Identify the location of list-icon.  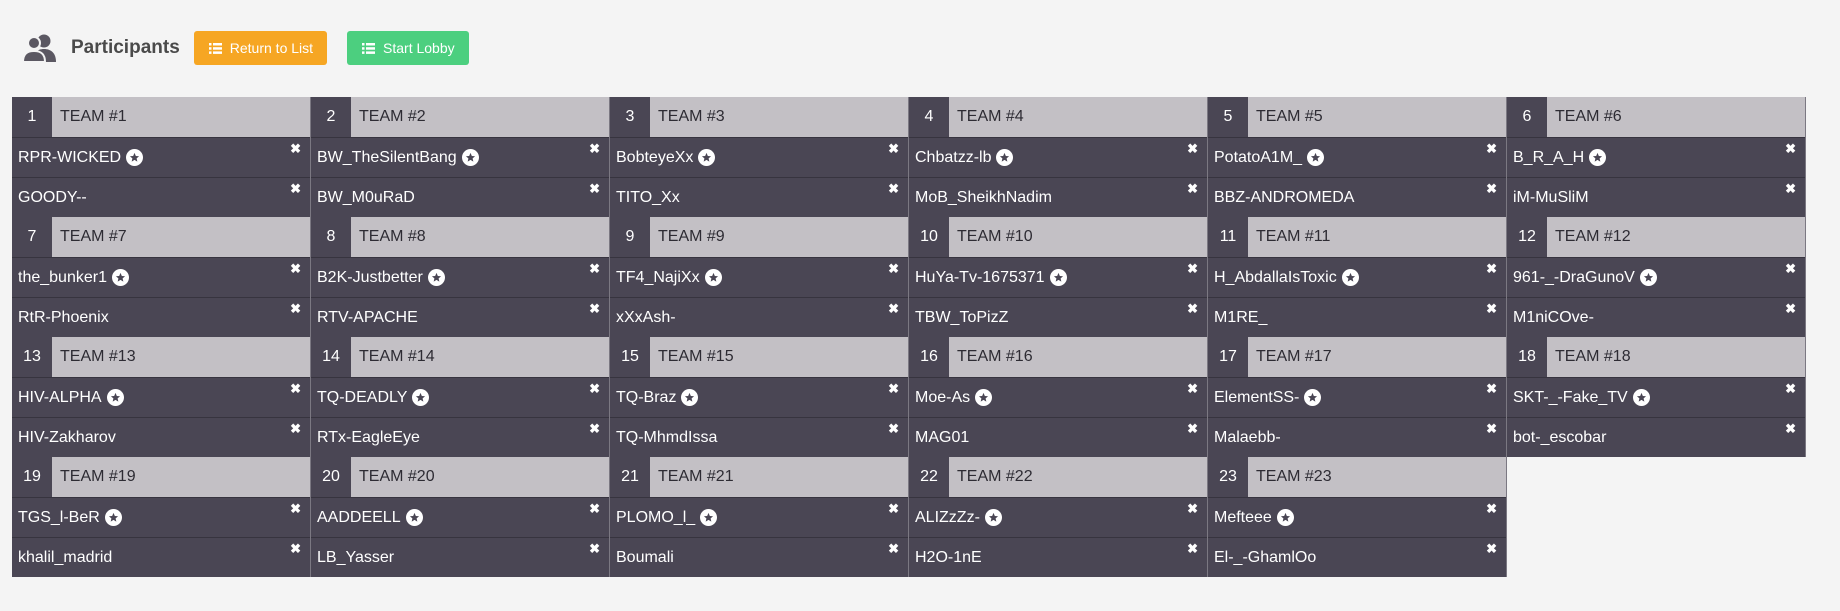
(369, 48).